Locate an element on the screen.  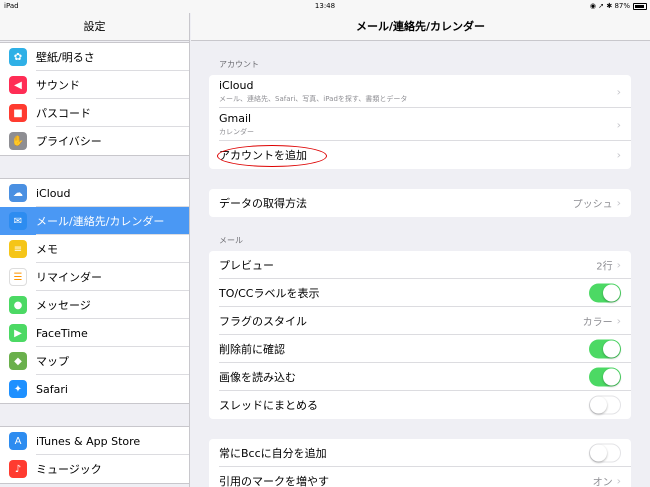
maps-icon: ◆ is located at coordinates (18, 361).